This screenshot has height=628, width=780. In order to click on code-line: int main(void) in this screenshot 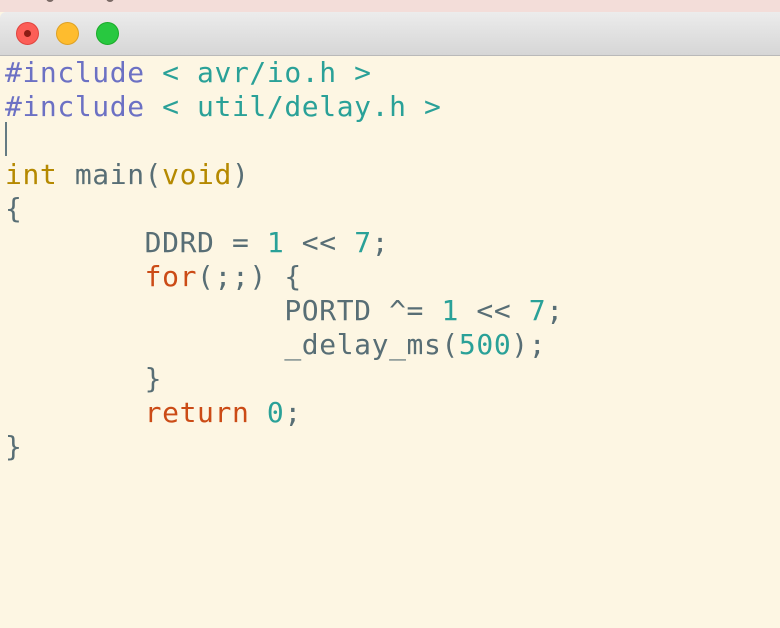, I will do `click(127, 175)`.